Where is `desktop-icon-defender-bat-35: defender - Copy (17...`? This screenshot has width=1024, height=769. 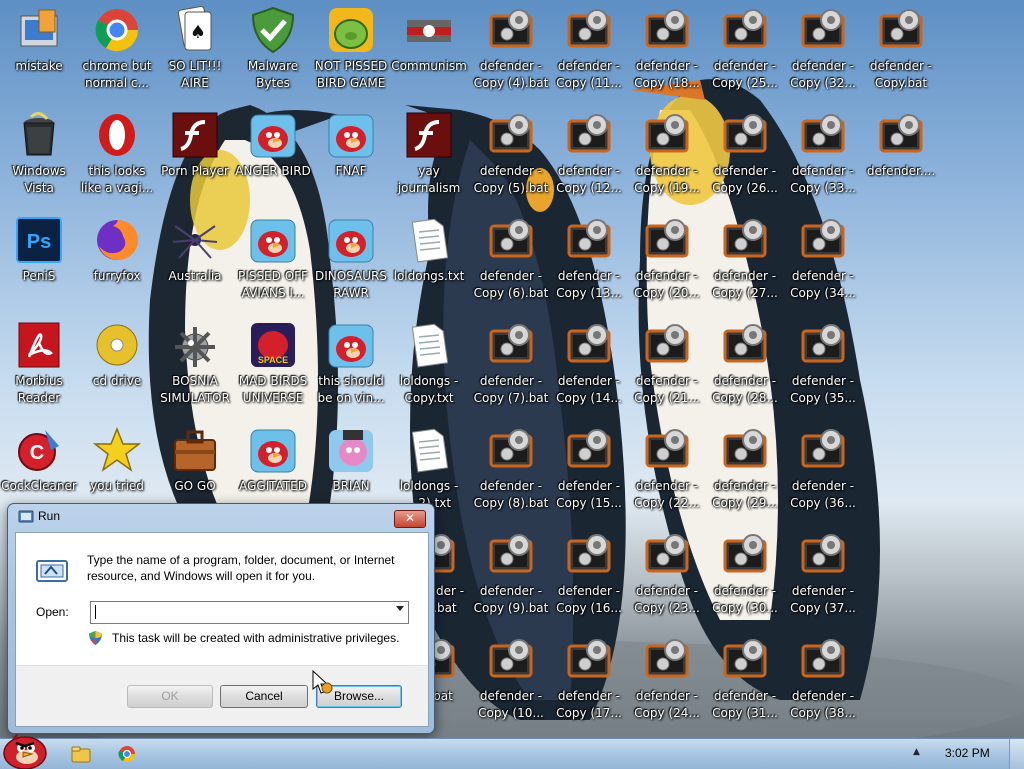 desktop-icon-defender-bat-35: defender - Copy (17... is located at coordinates (589, 682).